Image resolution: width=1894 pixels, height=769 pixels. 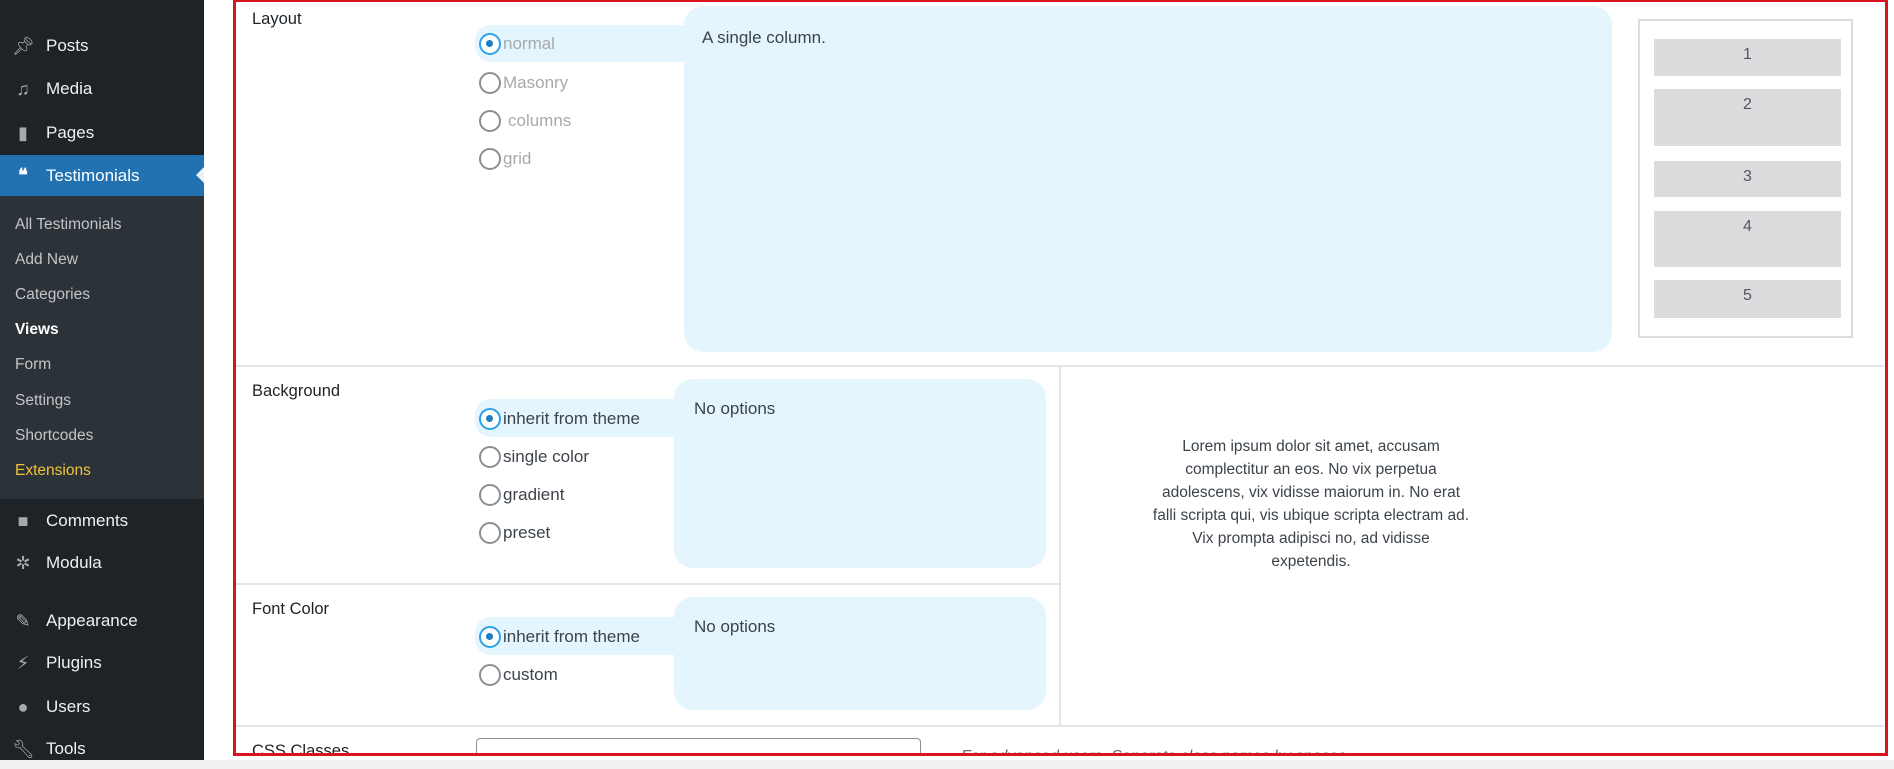 What do you see at coordinates (523, 83) in the screenshot?
I see `radio-layout-masonry: Masonry` at bounding box center [523, 83].